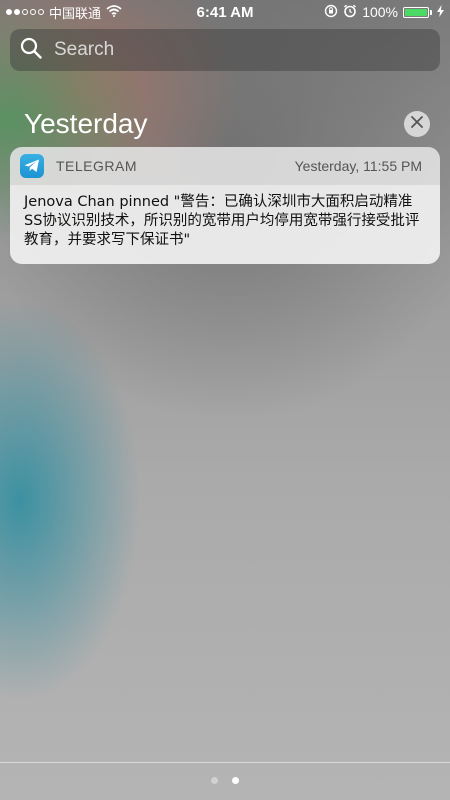  I want to click on page-dot-active, so click(235, 780).